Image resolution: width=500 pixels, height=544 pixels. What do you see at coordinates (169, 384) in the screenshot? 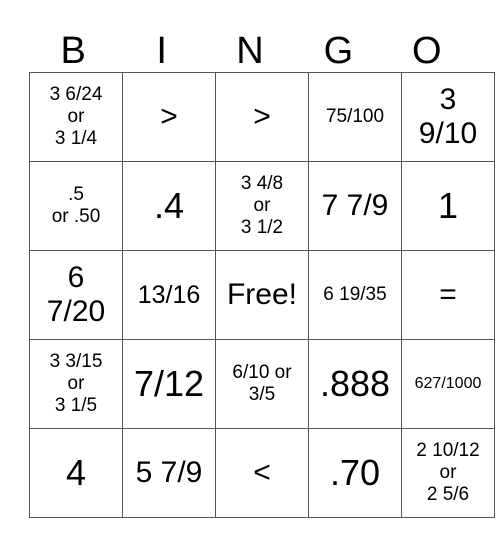
I see `bingo-cell-i-4: 7/12` at bounding box center [169, 384].